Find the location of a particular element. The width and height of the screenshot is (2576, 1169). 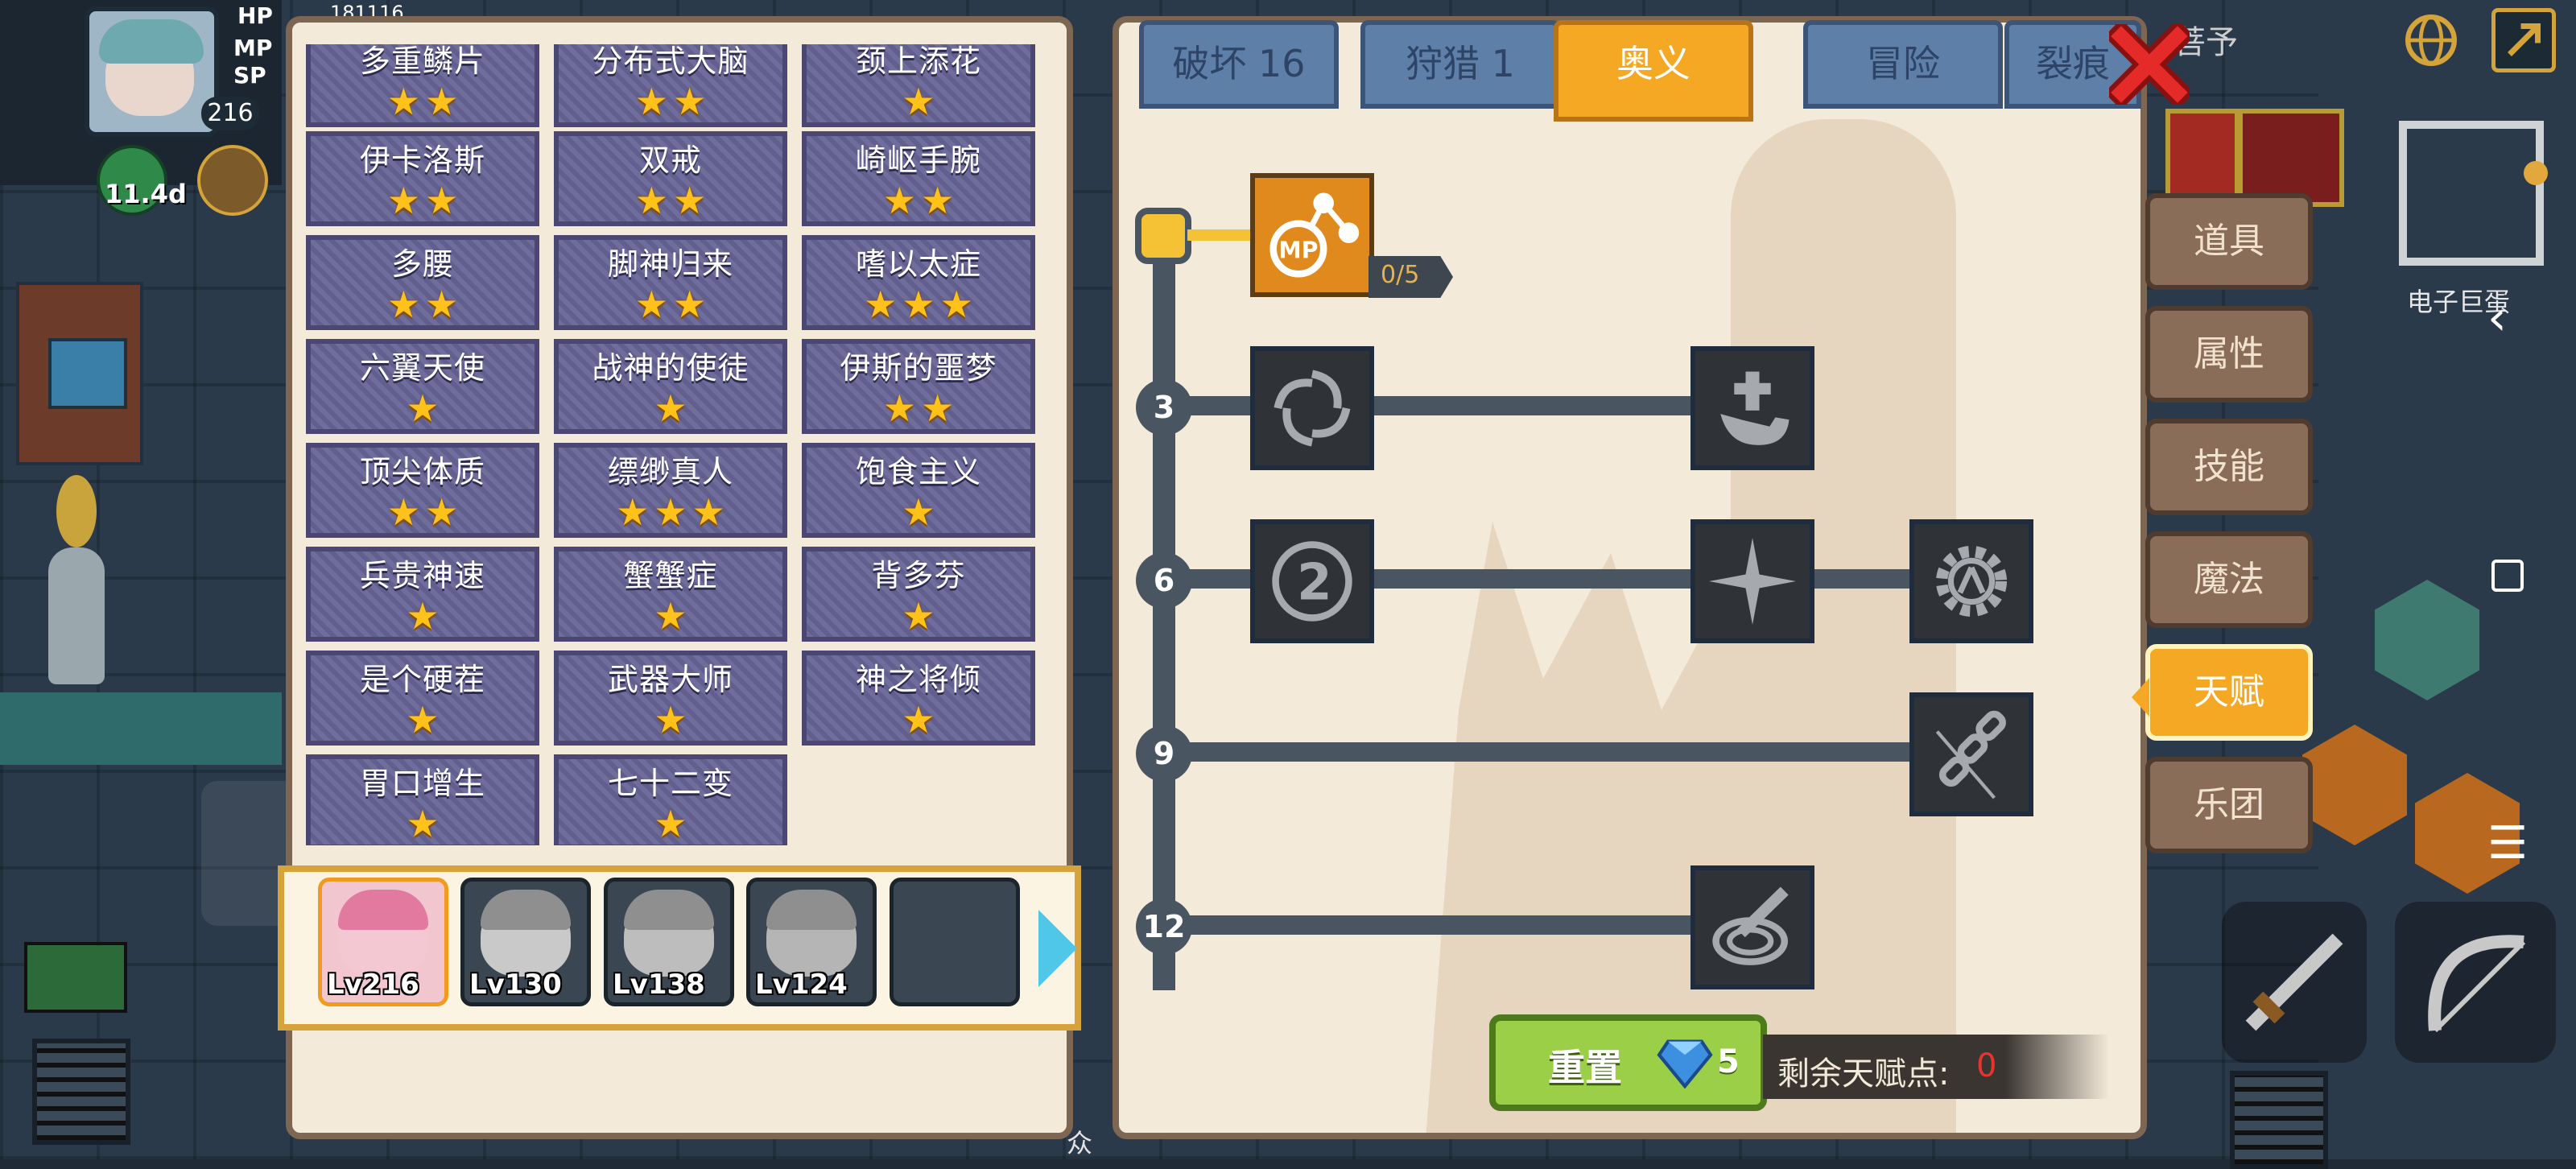

skill-double-rune: 2 is located at coordinates (1312, 581).